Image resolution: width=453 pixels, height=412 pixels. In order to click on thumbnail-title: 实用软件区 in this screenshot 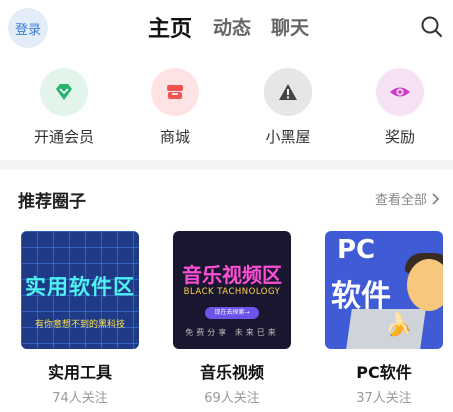, I will do `click(80, 287)`.